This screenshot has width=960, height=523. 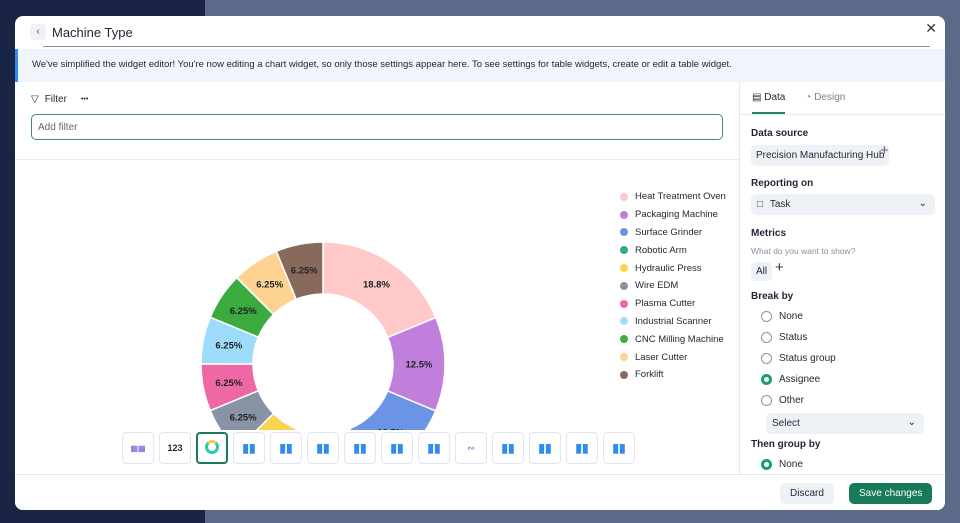 I want to click on metric-chip-all: All, so click(x=762, y=271).